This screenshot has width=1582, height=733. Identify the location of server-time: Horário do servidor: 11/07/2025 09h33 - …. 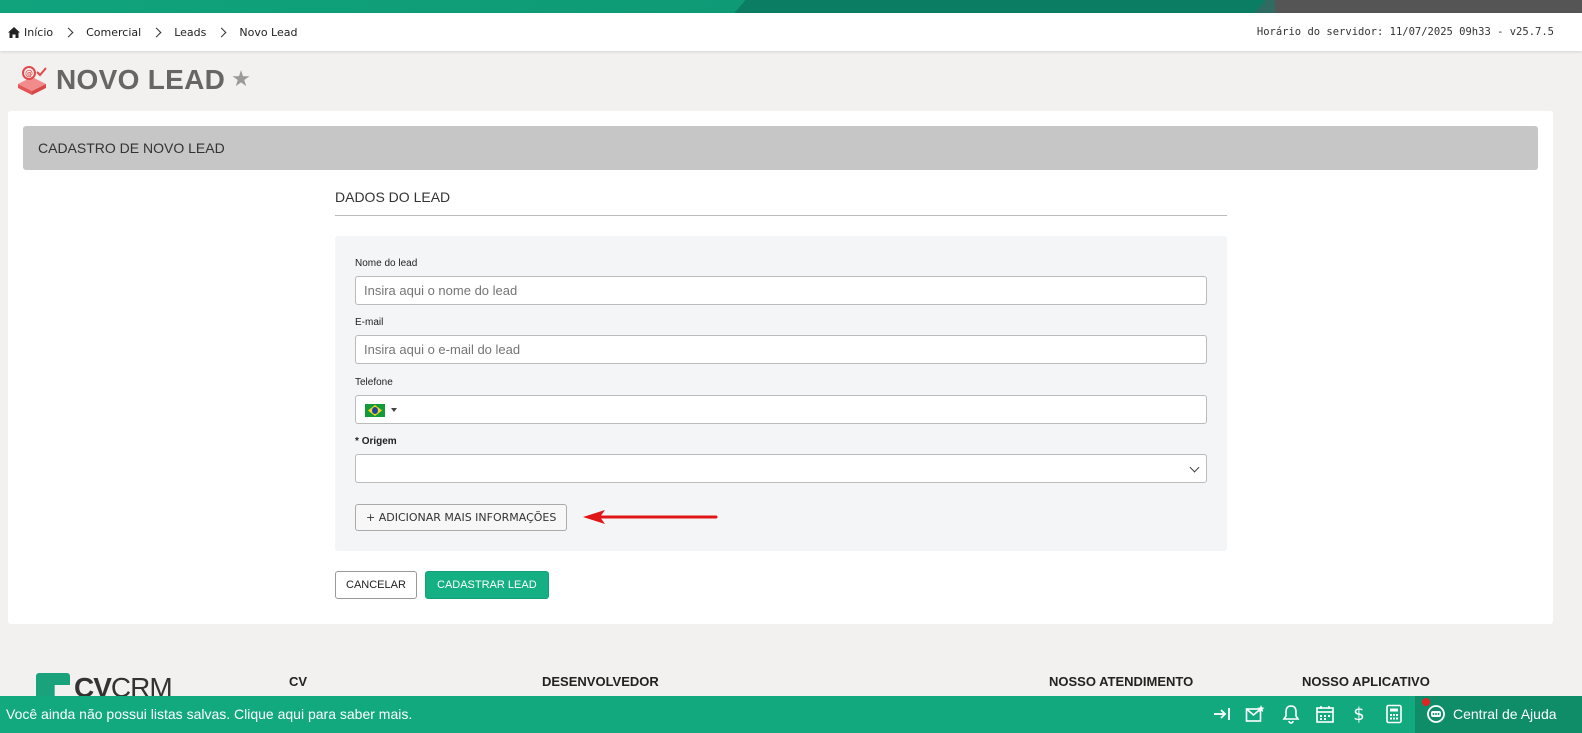
(1405, 32).